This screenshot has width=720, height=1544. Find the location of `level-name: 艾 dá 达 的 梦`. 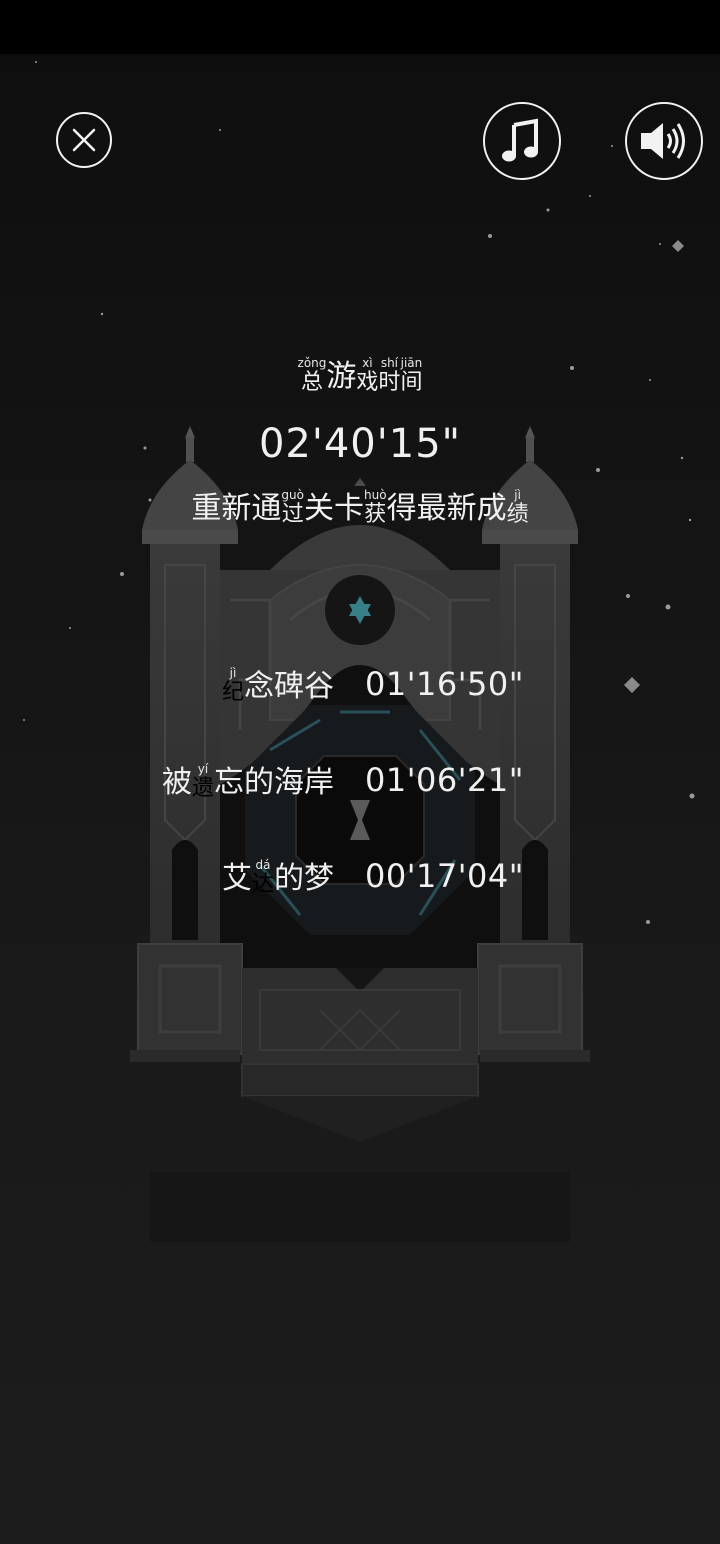

level-name: 艾 dá 达 的 梦 is located at coordinates (277, 877).